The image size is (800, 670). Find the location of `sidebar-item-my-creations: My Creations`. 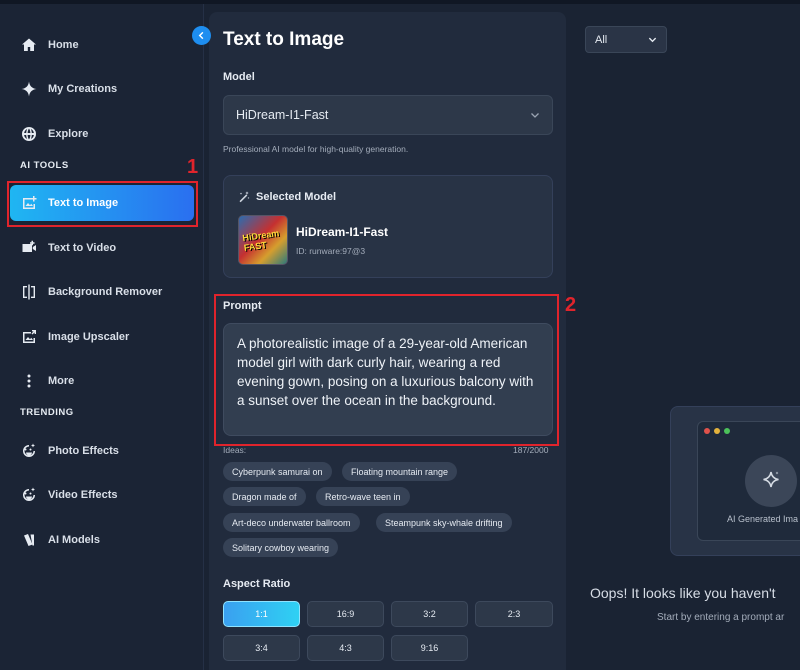

sidebar-item-my-creations: My Creations is located at coordinates (102, 89).